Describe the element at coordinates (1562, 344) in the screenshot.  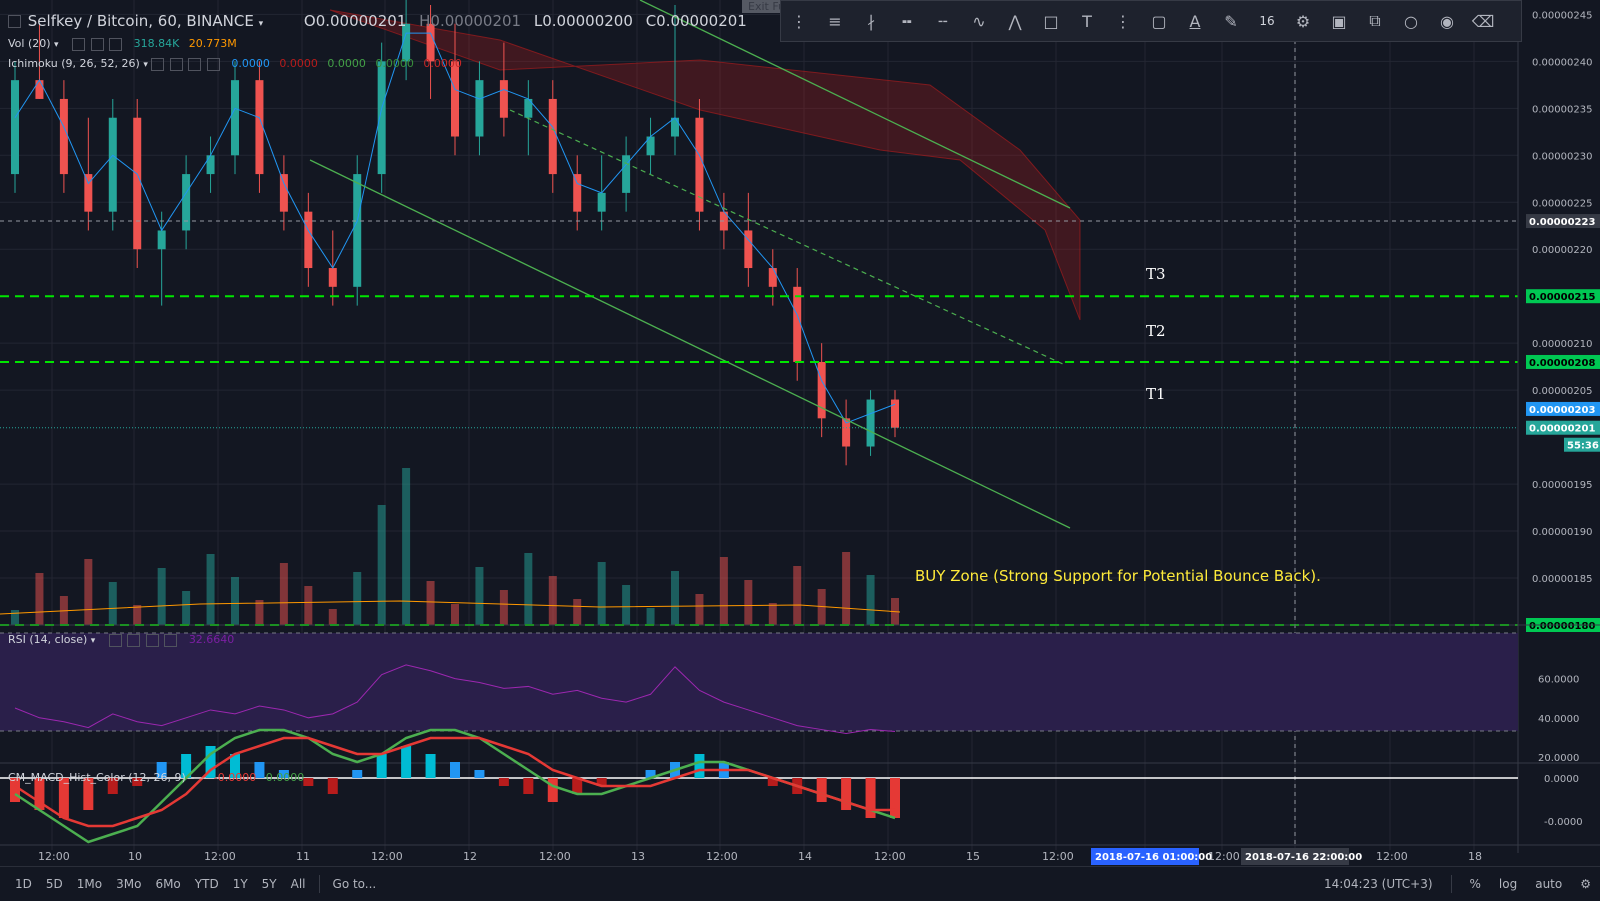
I see `price-tick-label: 0.00000210` at that location.